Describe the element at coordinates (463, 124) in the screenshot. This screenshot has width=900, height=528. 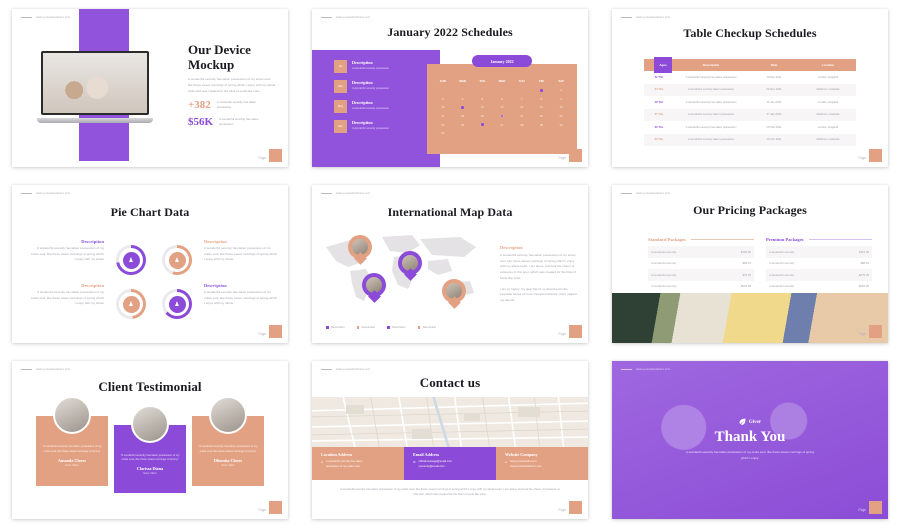
I see `calendar-day: 25` at that location.